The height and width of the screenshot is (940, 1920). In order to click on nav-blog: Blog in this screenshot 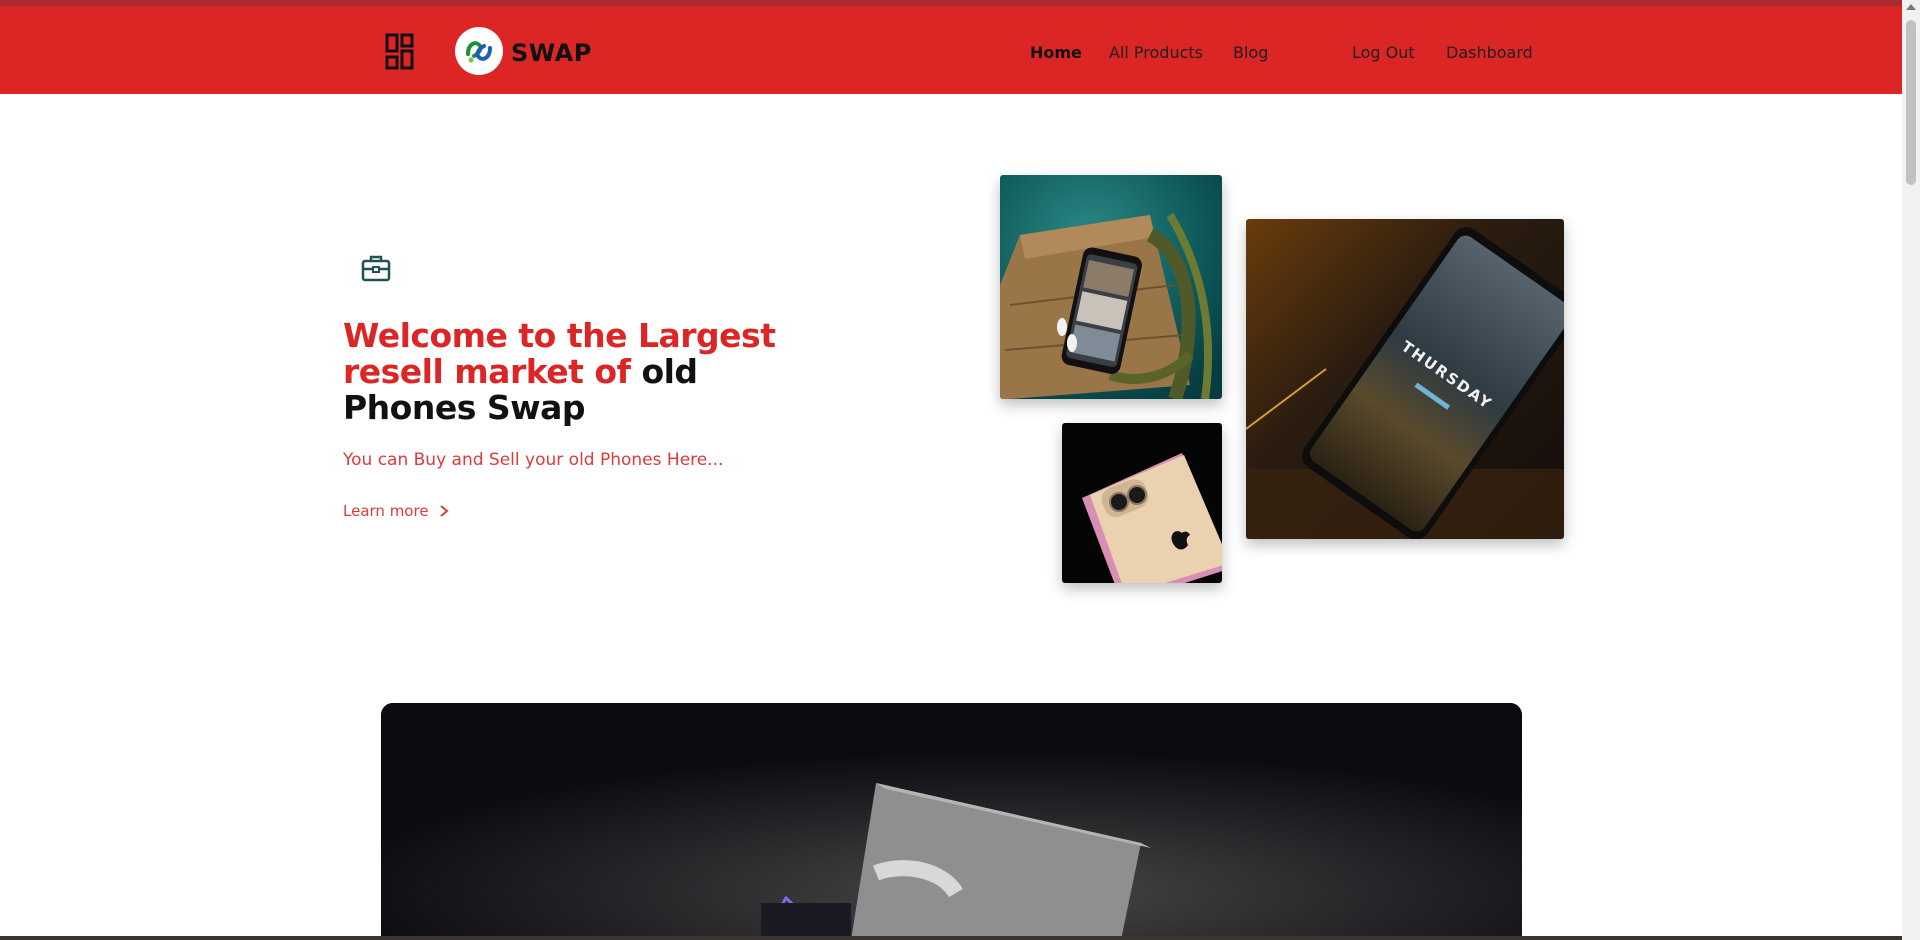, I will do `click(1250, 52)`.